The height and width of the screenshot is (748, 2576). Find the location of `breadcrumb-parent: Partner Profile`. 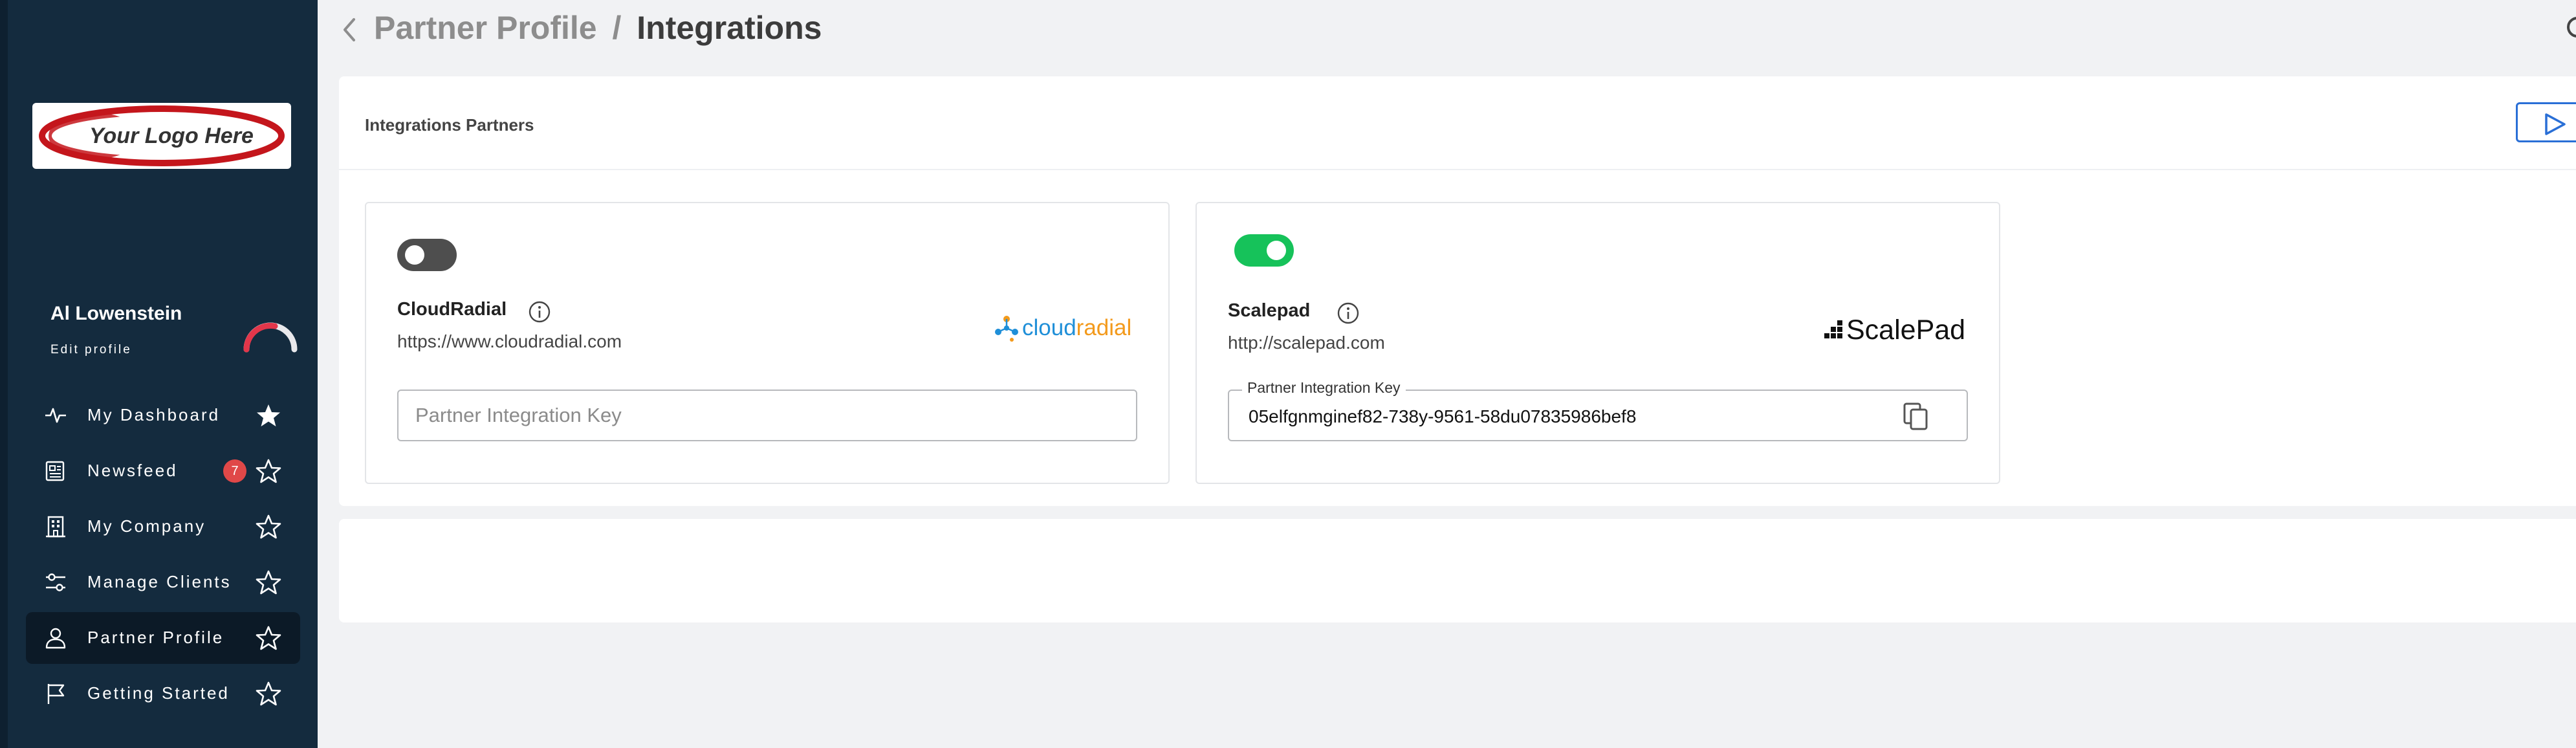

breadcrumb-parent: Partner Profile is located at coordinates (485, 28).